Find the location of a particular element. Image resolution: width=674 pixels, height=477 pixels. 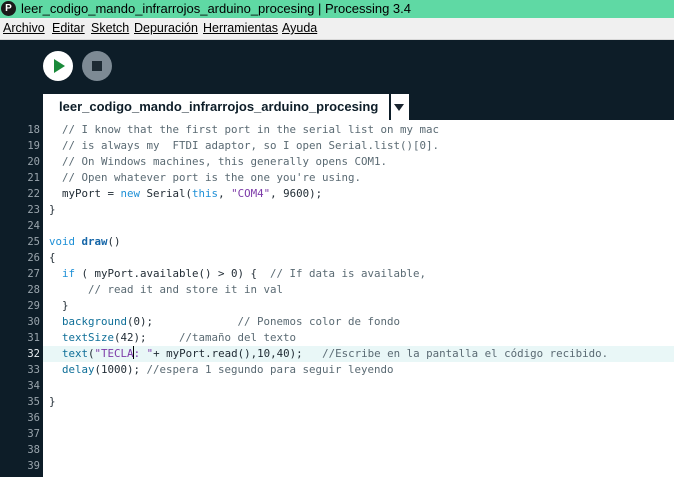

line-number: 22 is located at coordinates (33, 194).